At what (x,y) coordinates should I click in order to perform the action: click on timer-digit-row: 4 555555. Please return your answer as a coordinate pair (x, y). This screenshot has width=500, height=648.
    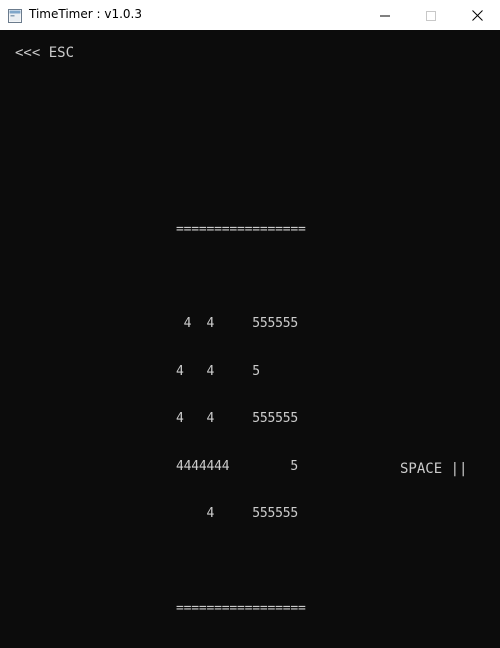
    Looking at the image, I should click on (237, 513).